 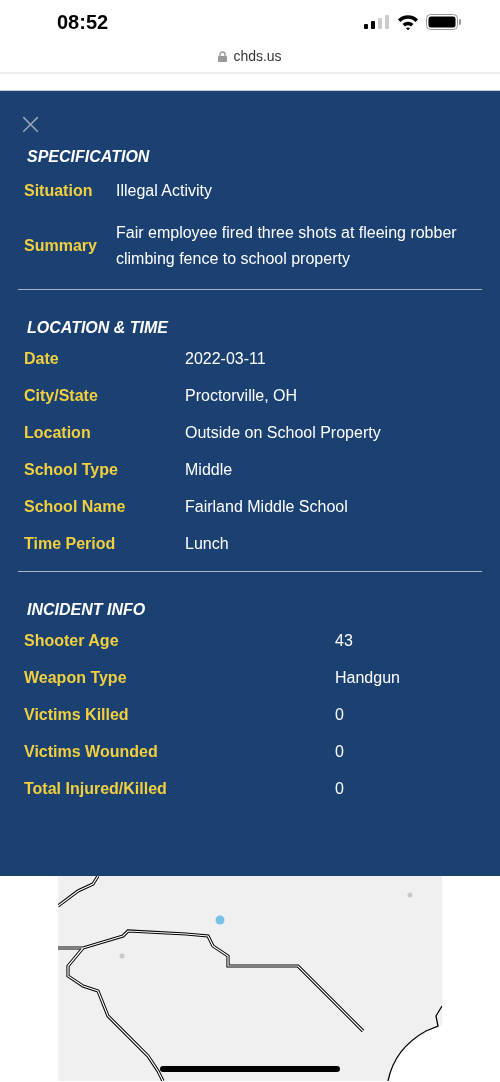 What do you see at coordinates (71, 470) in the screenshot?
I see `field-label: School Type` at bounding box center [71, 470].